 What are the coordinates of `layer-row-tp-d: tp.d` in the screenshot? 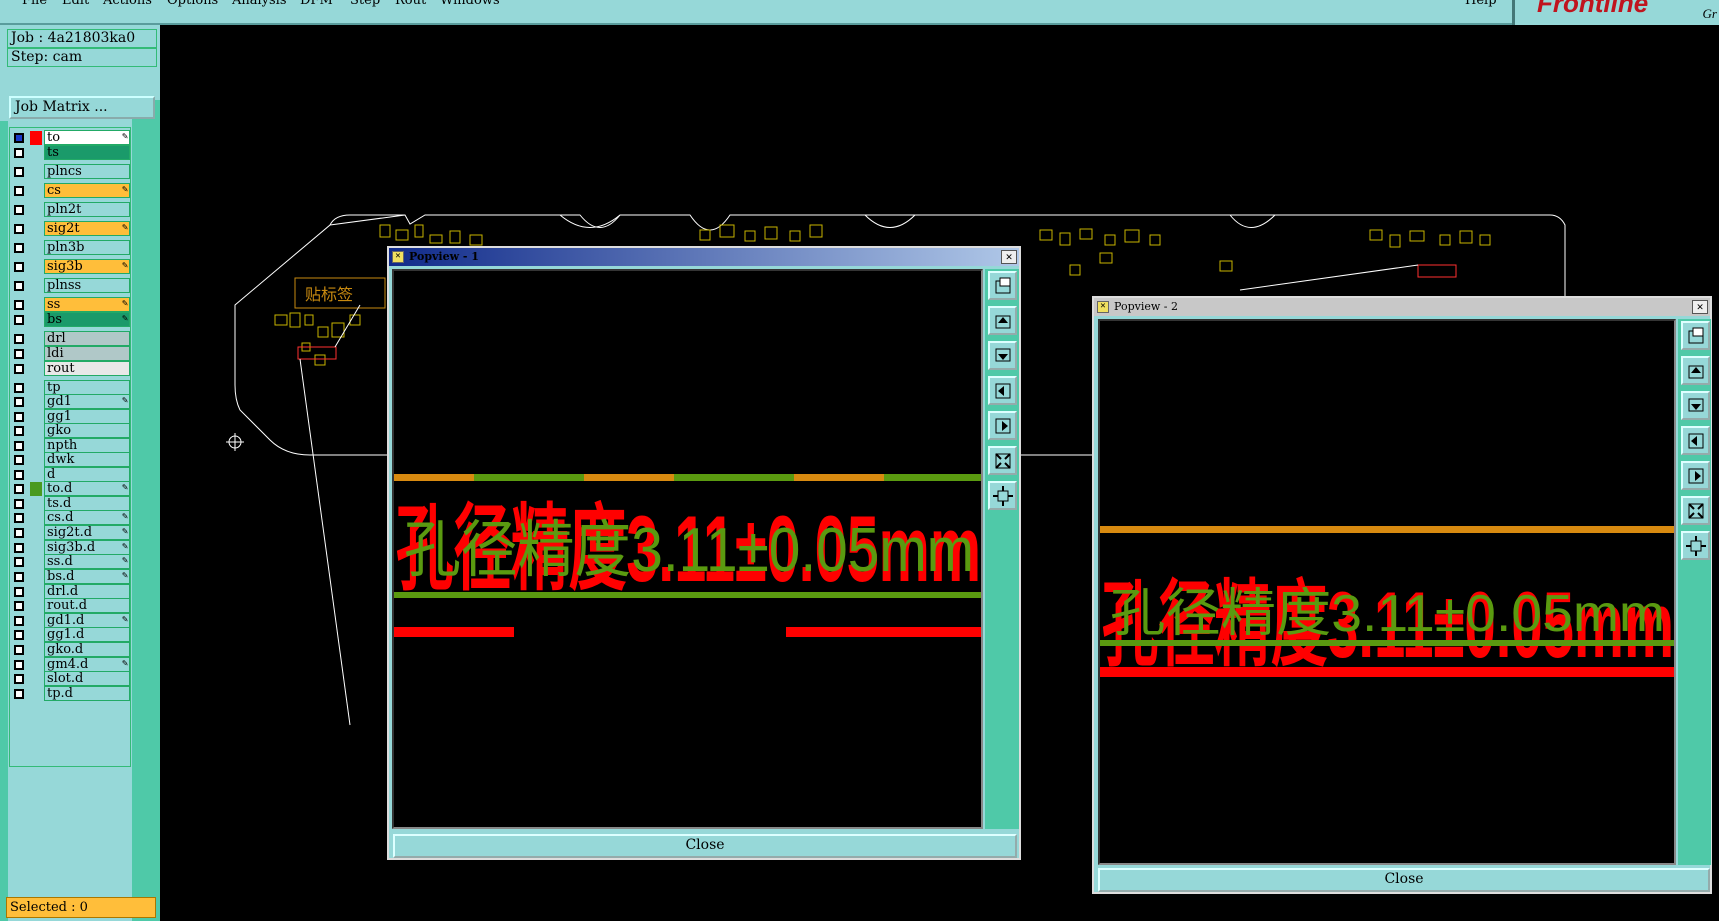 It's located at (70, 694).